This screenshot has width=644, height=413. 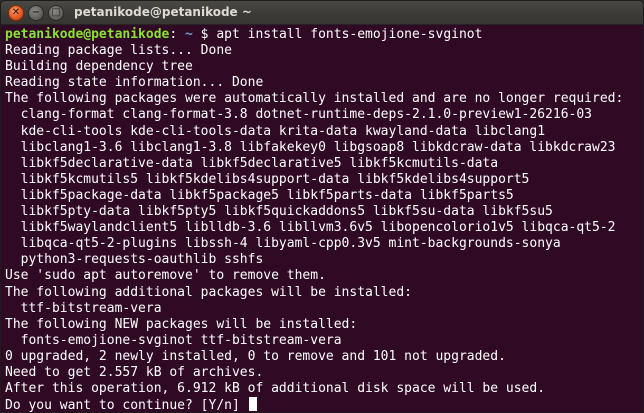 I want to click on output-line: Reading state information... Done, so click(x=134, y=83).